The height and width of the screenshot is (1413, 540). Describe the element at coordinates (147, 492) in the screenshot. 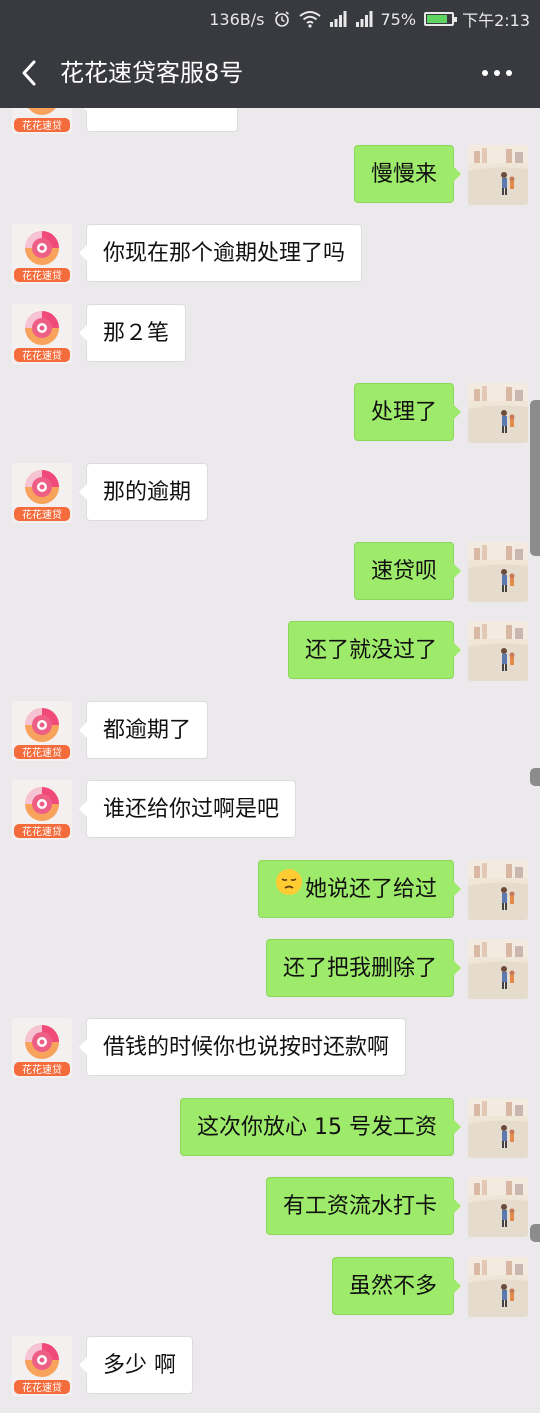

I see `message-text: 那的逾期` at that location.